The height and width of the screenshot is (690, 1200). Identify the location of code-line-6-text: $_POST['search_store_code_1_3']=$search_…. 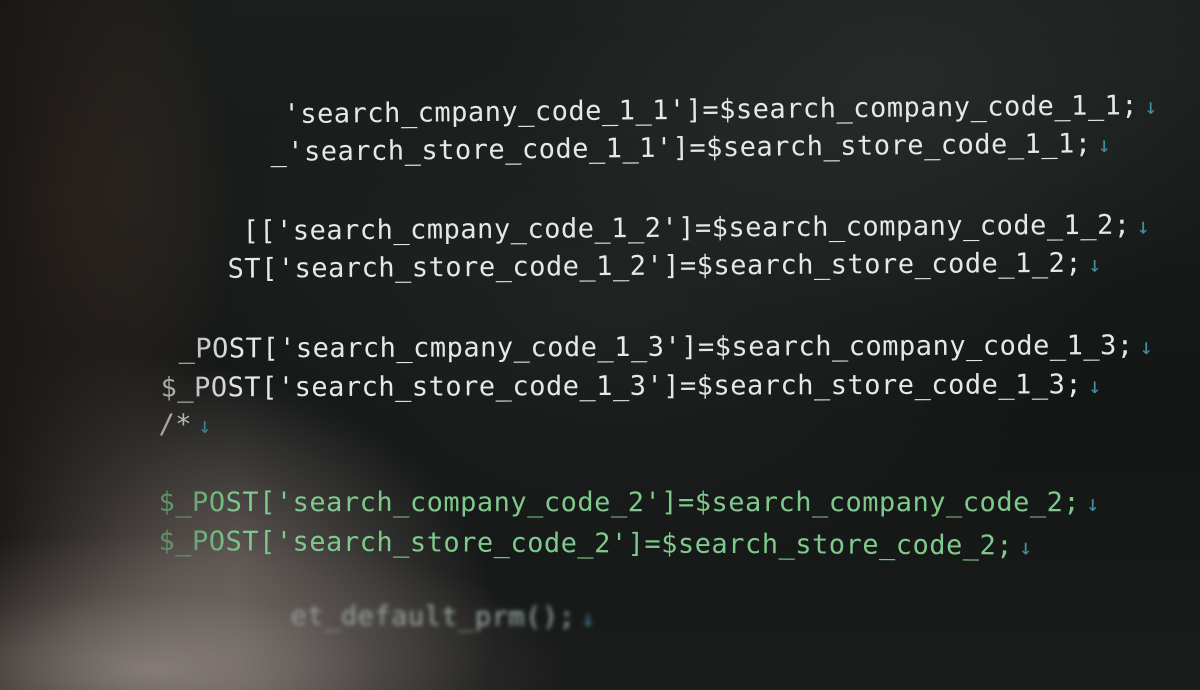
(621, 386).